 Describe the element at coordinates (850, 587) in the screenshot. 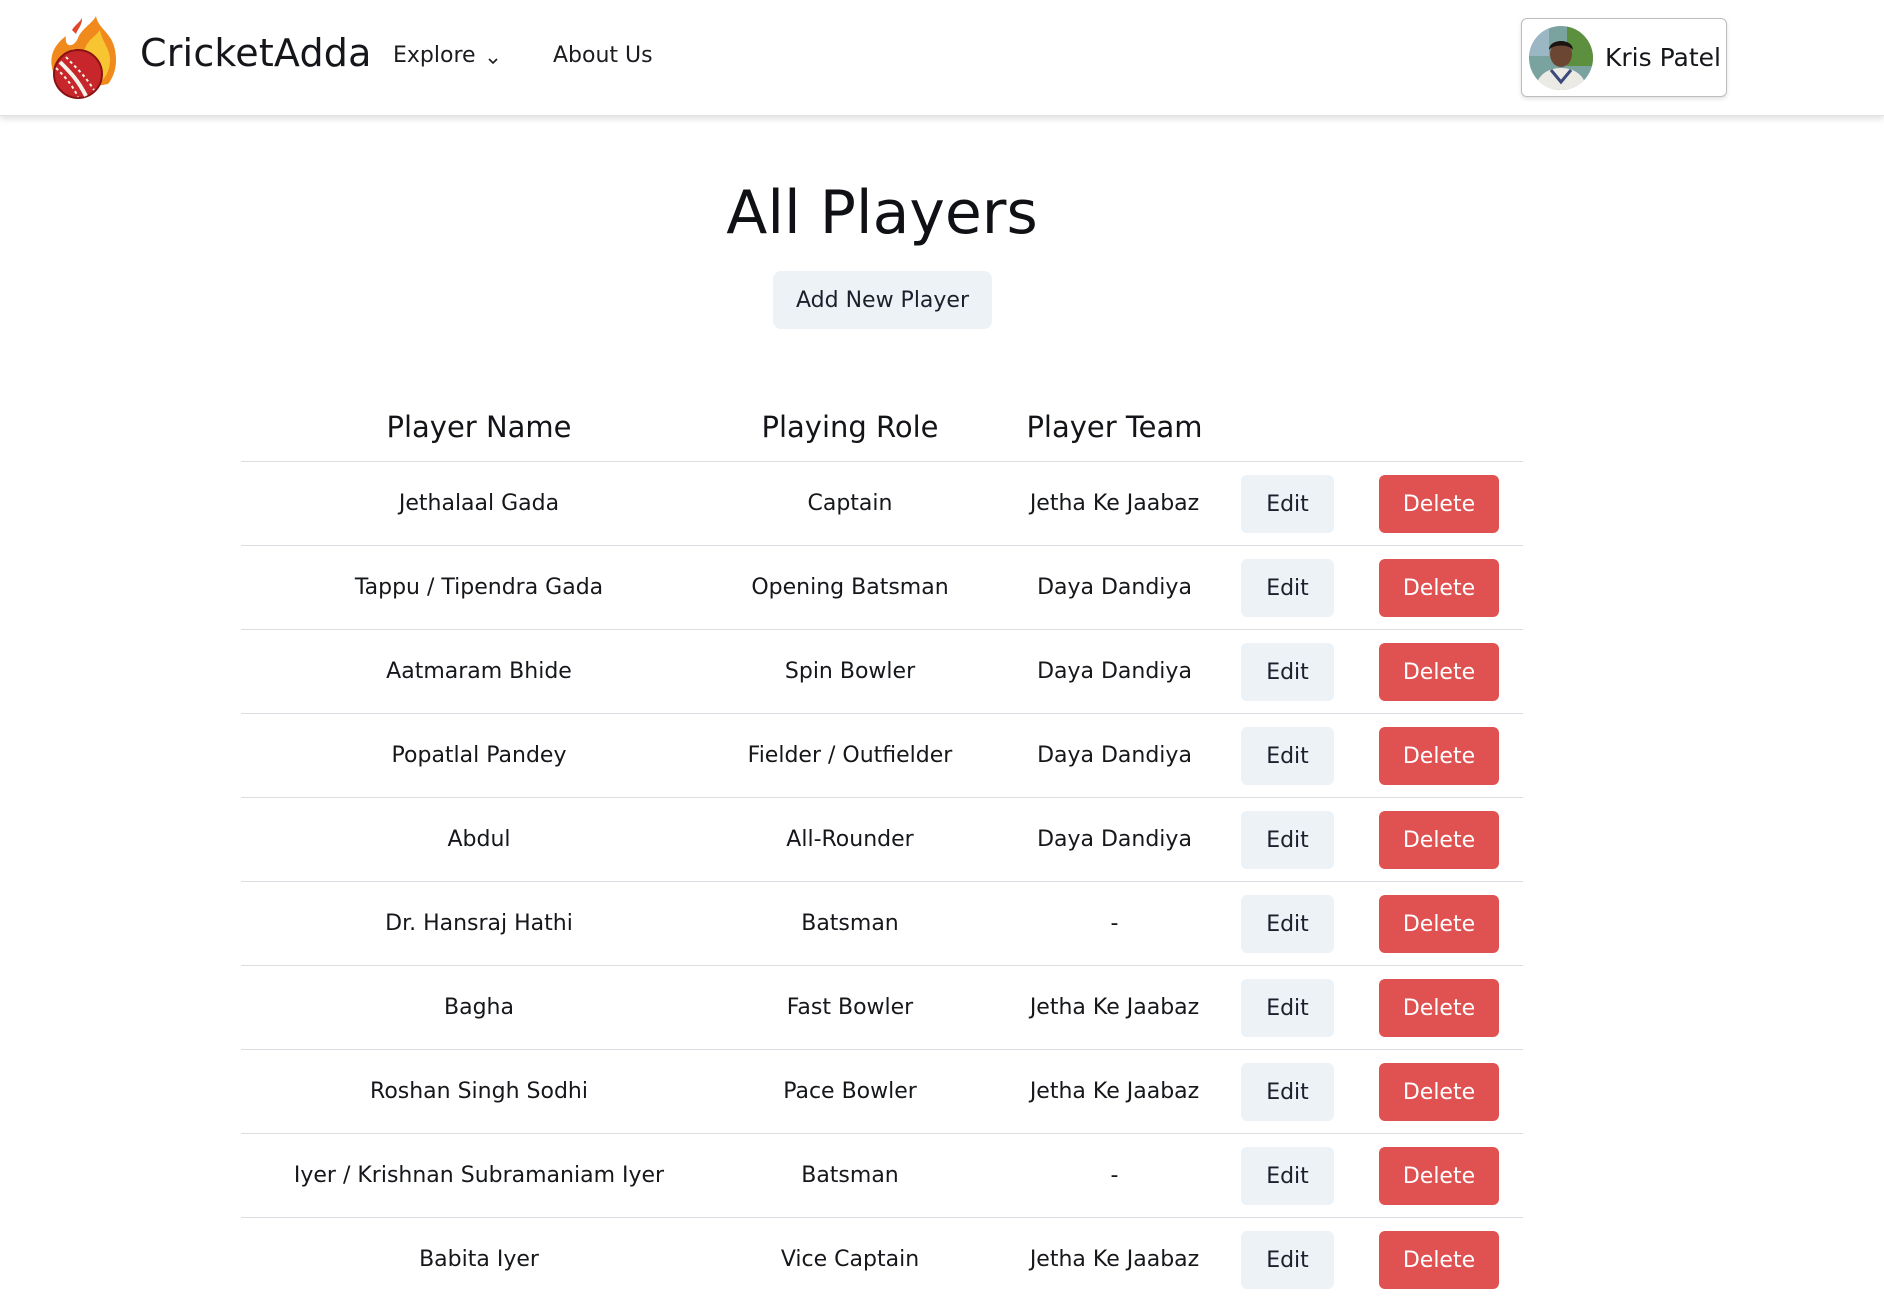

I see `playing-role: Opening Batsman` at that location.